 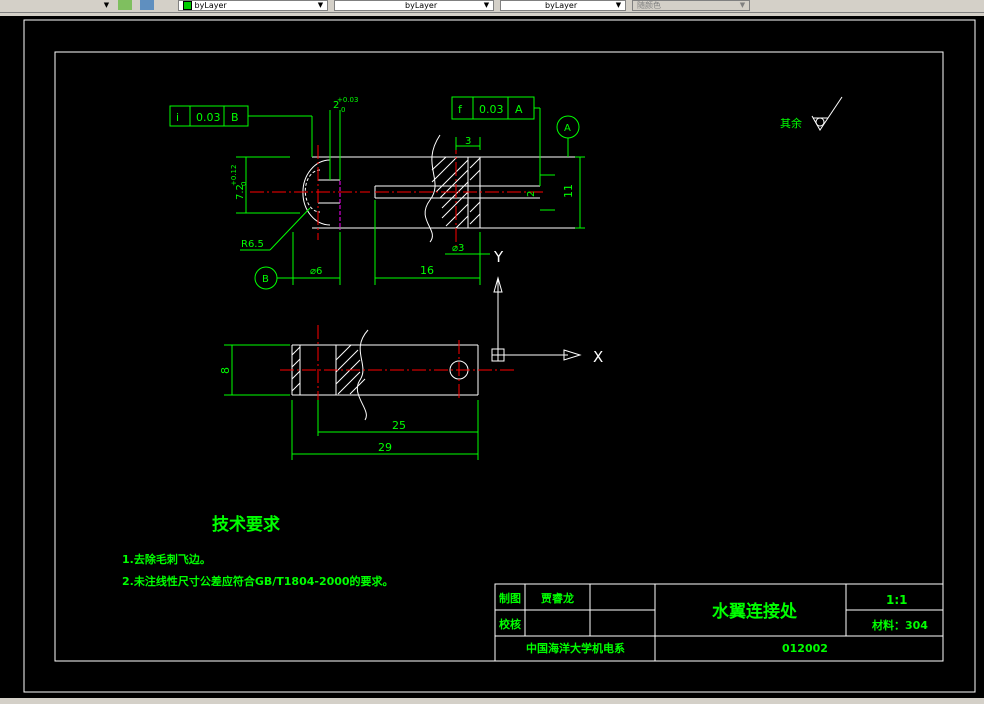 I want to click on tol2-symbol: f, so click(x=460, y=109).